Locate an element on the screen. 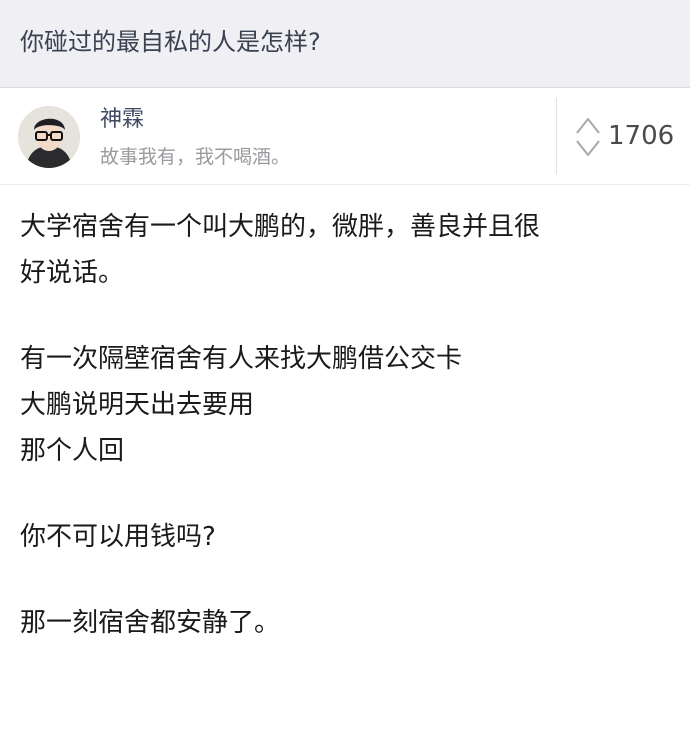 This screenshot has width=690, height=736. question-title: 你碰过的最自私的人是怎样? is located at coordinates (170, 42).